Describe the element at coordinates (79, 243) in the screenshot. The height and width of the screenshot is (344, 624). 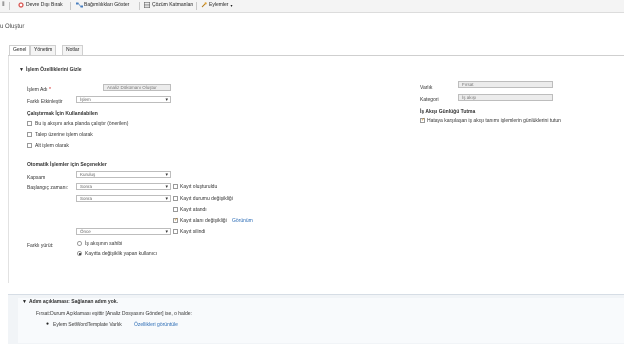
I see `run-as-owner-radio` at that location.